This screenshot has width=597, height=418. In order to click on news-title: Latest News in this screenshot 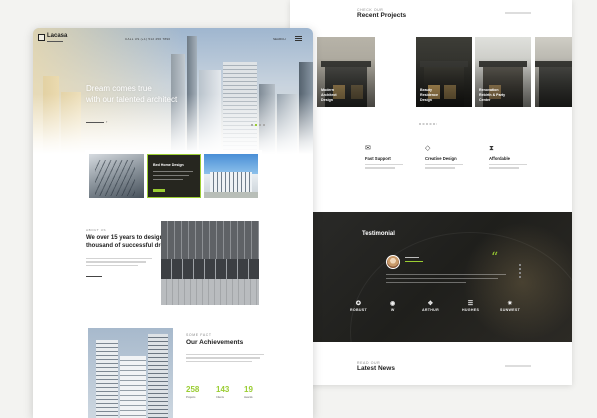, I will do `click(376, 368)`.